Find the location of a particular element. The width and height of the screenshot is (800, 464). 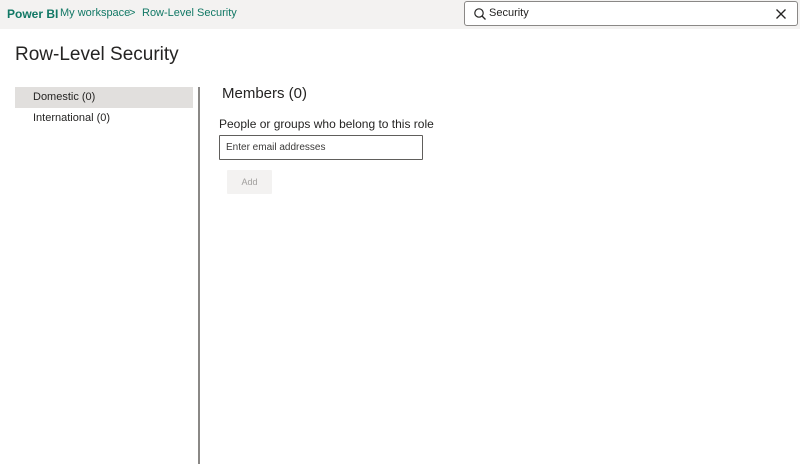

add-button: Add is located at coordinates (249, 182).